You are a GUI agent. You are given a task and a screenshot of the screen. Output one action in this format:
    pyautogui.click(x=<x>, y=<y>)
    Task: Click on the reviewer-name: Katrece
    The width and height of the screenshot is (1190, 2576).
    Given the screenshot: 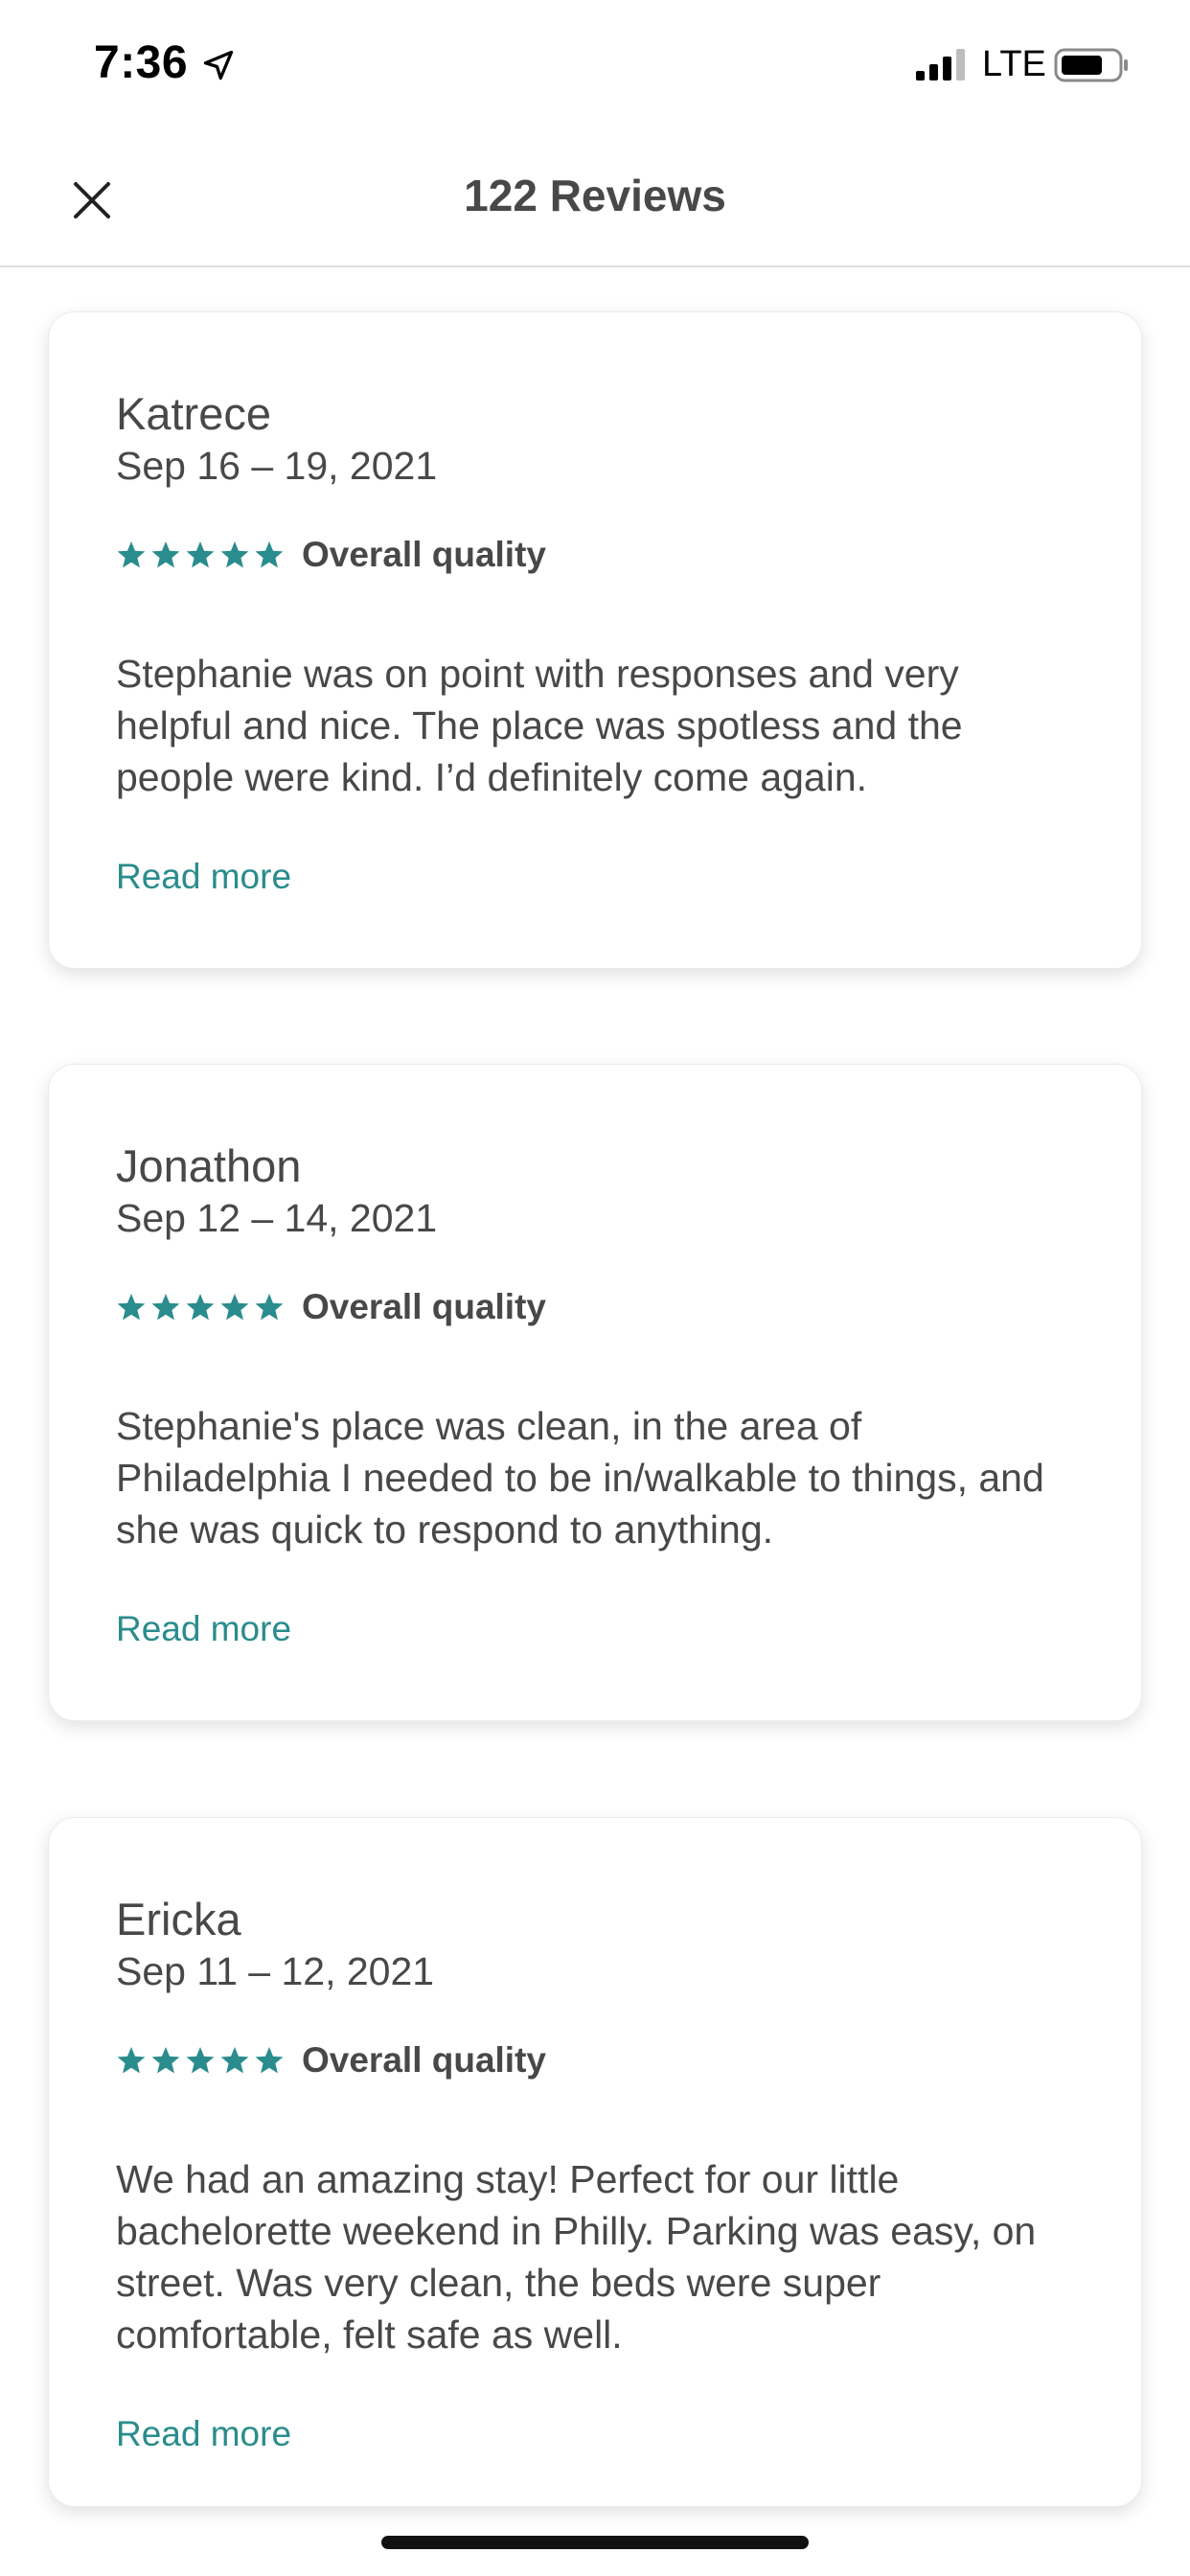 What is the action you would take?
    pyautogui.click(x=194, y=413)
    